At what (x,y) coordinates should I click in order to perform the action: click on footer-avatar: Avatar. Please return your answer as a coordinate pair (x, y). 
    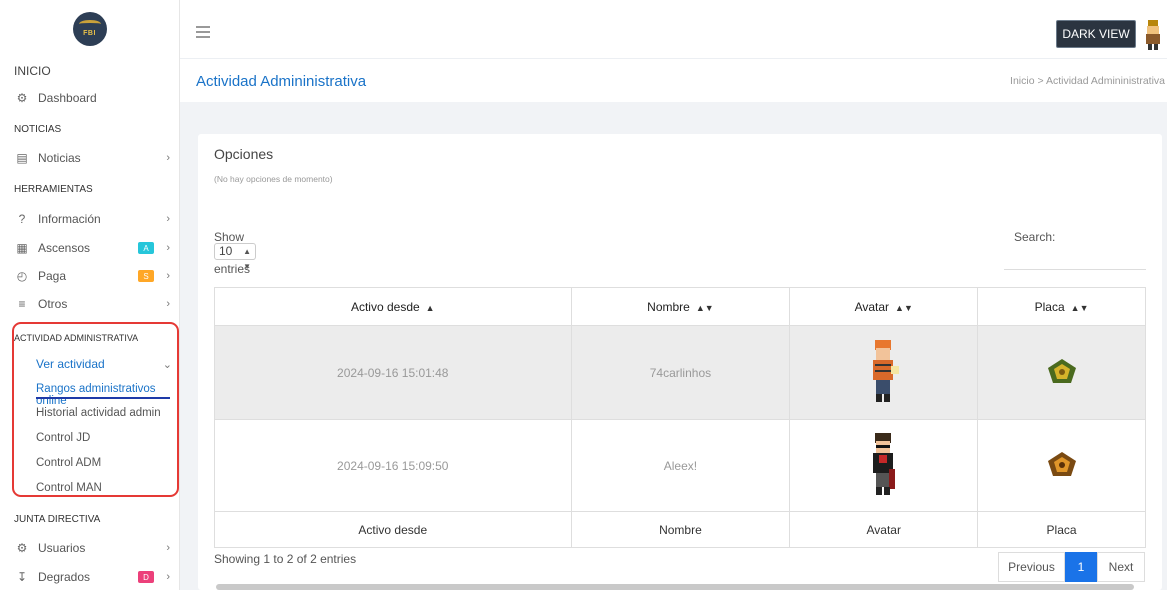
    Looking at the image, I should click on (884, 529).